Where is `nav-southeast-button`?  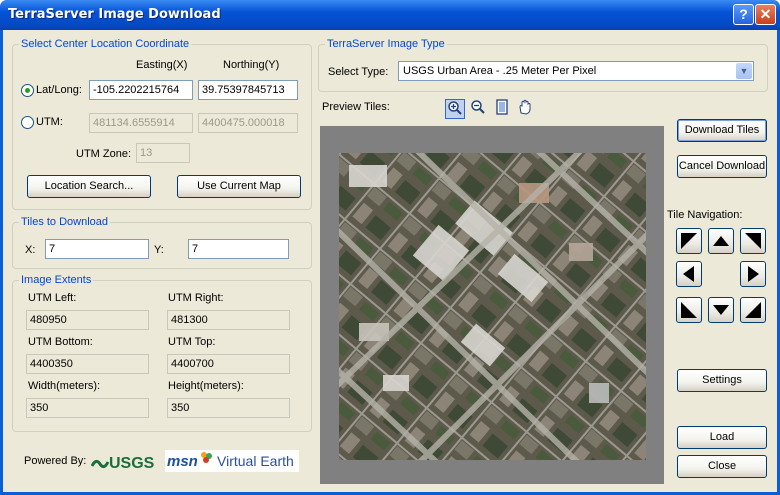 nav-southeast-button is located at coordinates (753, 310).